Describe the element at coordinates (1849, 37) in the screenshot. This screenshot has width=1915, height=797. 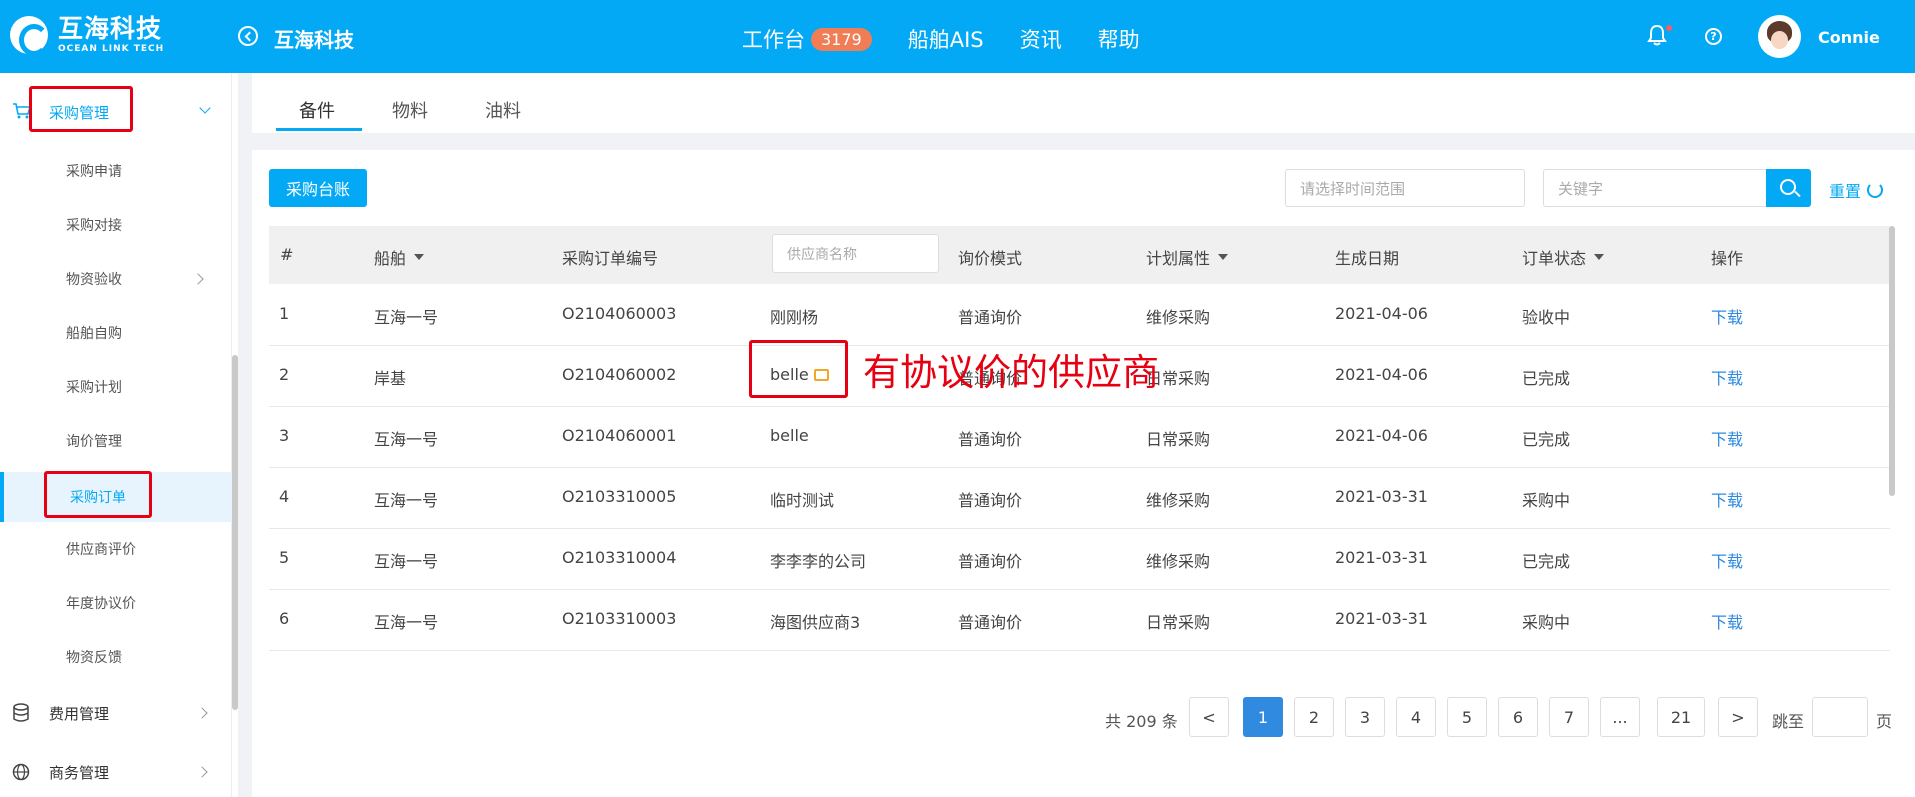
I see `username: Connie` at that location.